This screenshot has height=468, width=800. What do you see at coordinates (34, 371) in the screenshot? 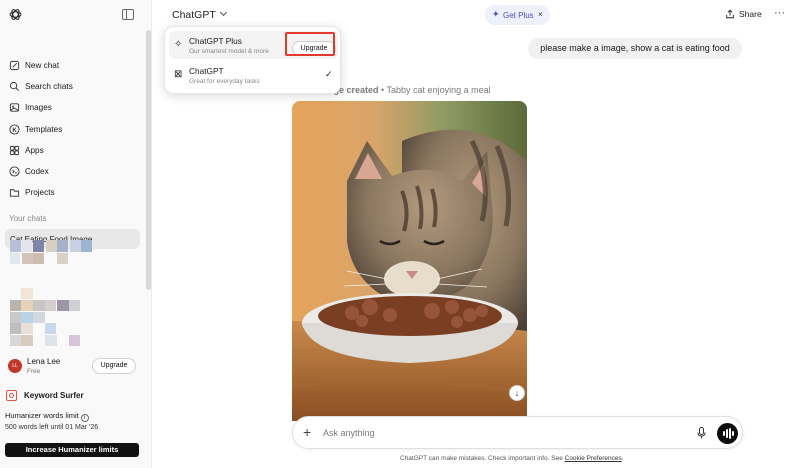
I see `user-plan: Free` at bounding box center [34, 371].